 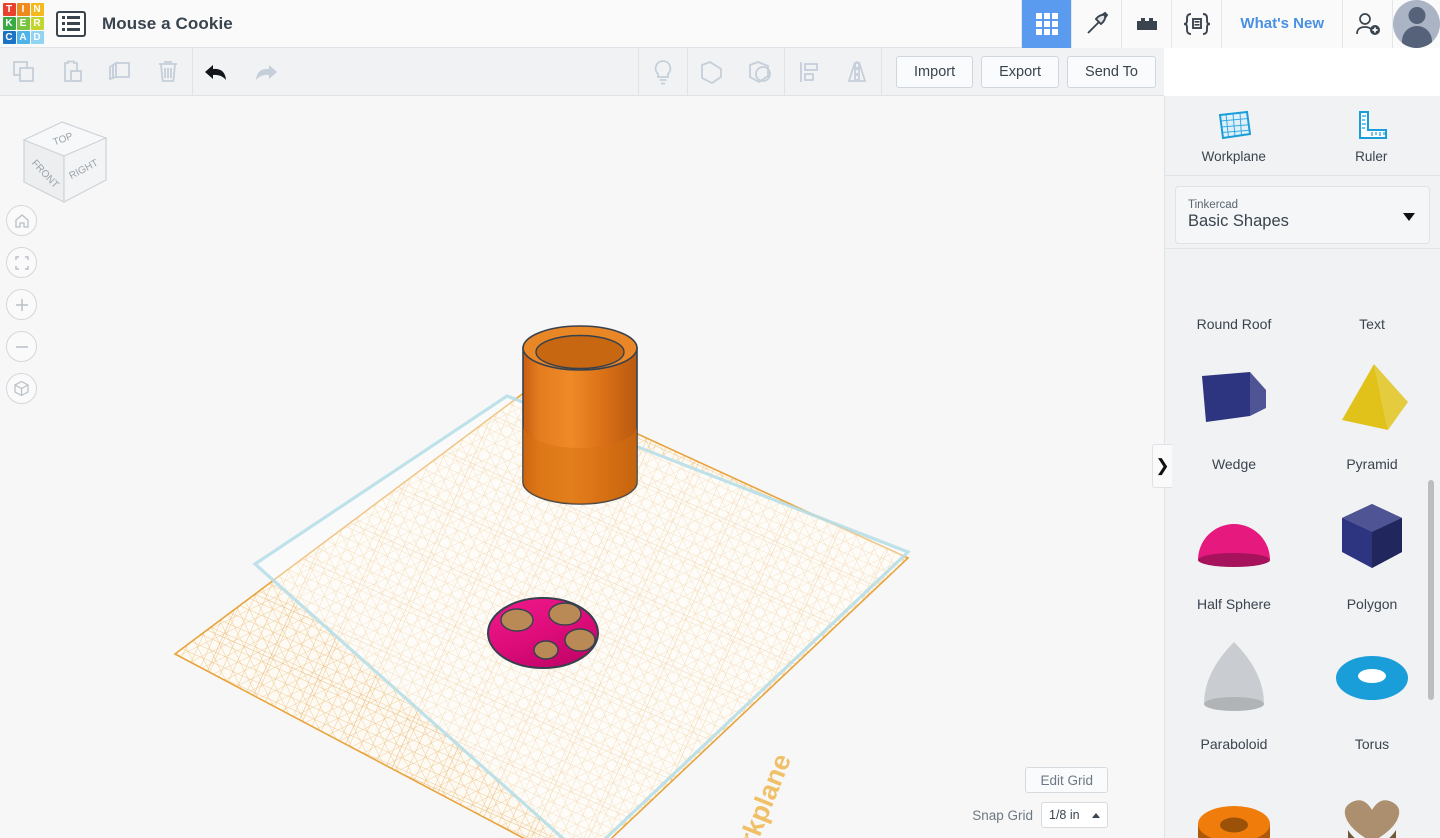 What do you see at coordinates (1372, 604) in the screenshot?
I see `shape-polygon-label: Polygon` at bounding box center [1372, 604].